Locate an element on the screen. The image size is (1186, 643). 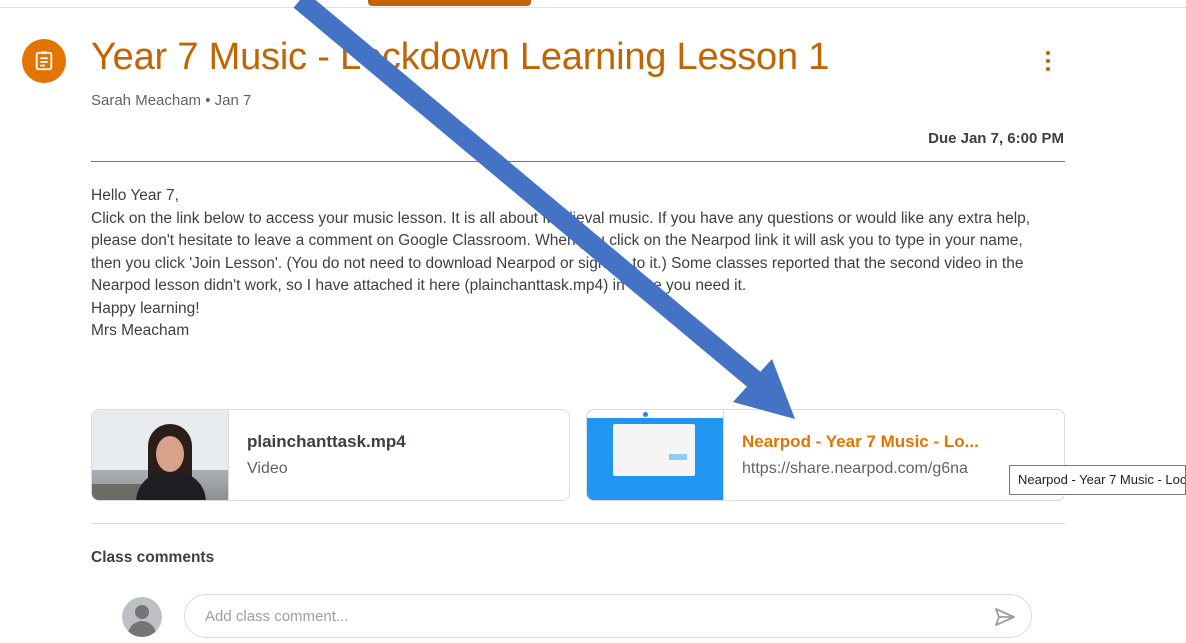
post-date: Jan 7 is located at coordinates (233, 100).